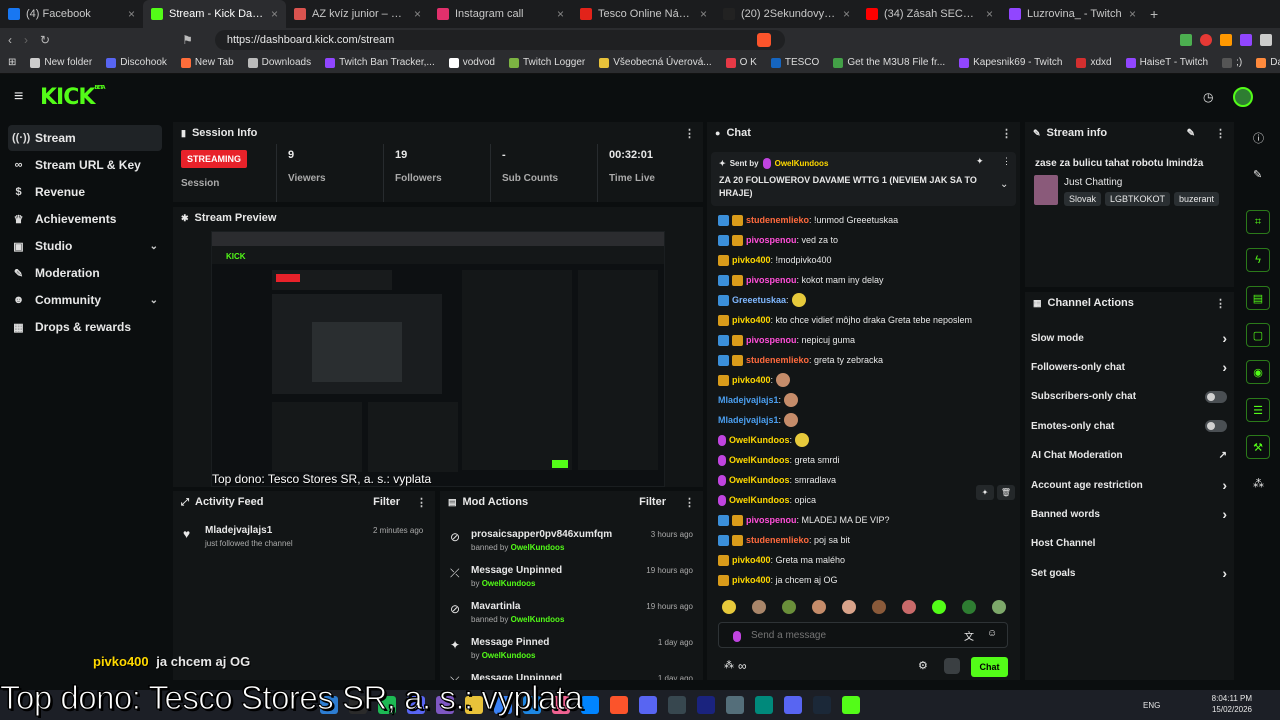 The height and width of the screenshot is (720, 1280). I want to click on channel-action-emotes-only-chat: Emotes-only chat, so click(1129, 426).